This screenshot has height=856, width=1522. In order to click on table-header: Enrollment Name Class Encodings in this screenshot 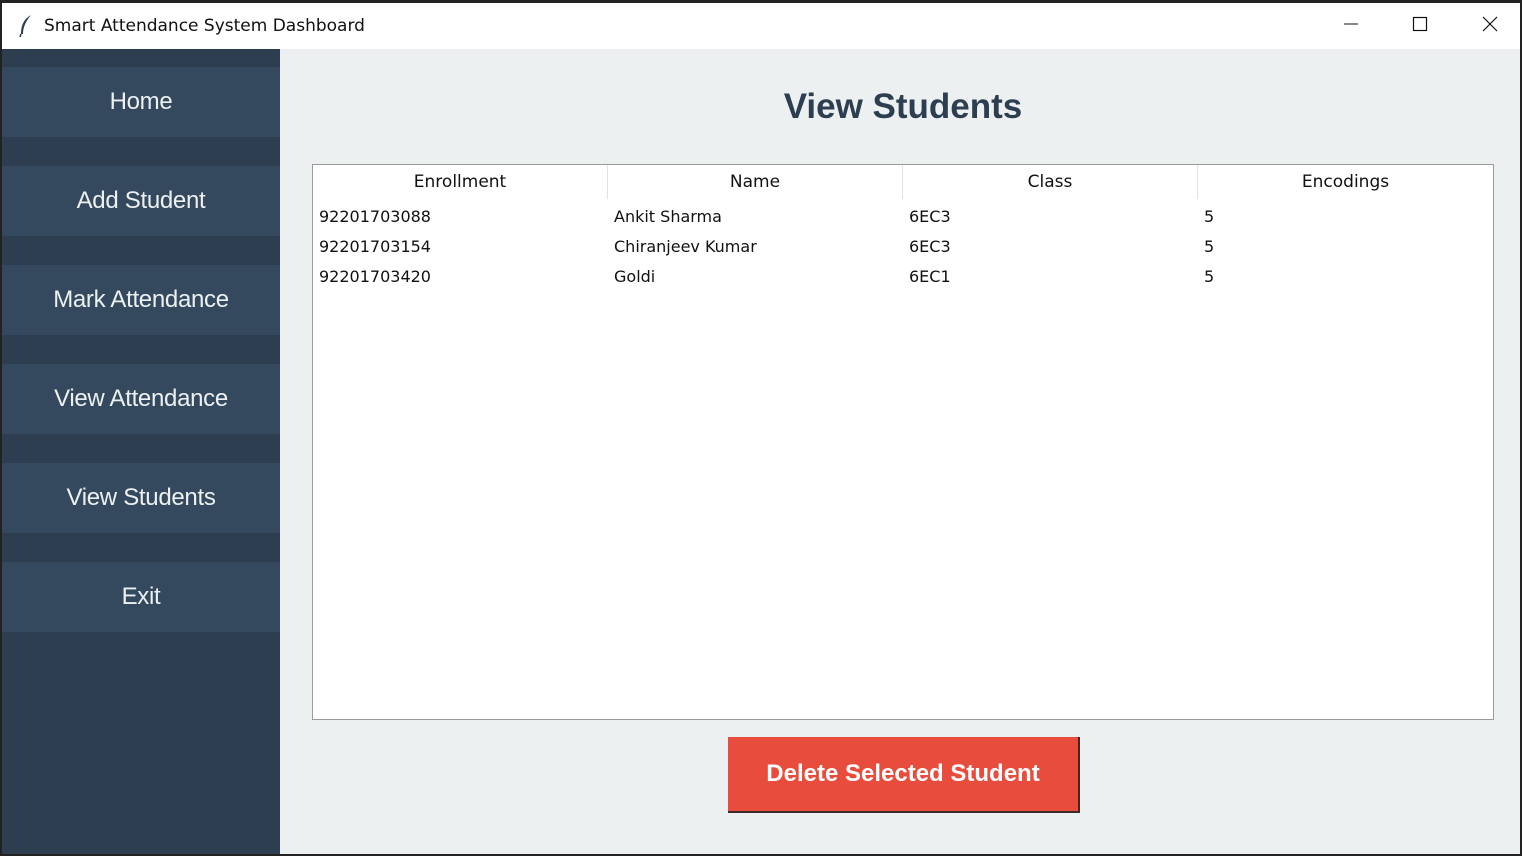, I will do `click(903, 182)`.